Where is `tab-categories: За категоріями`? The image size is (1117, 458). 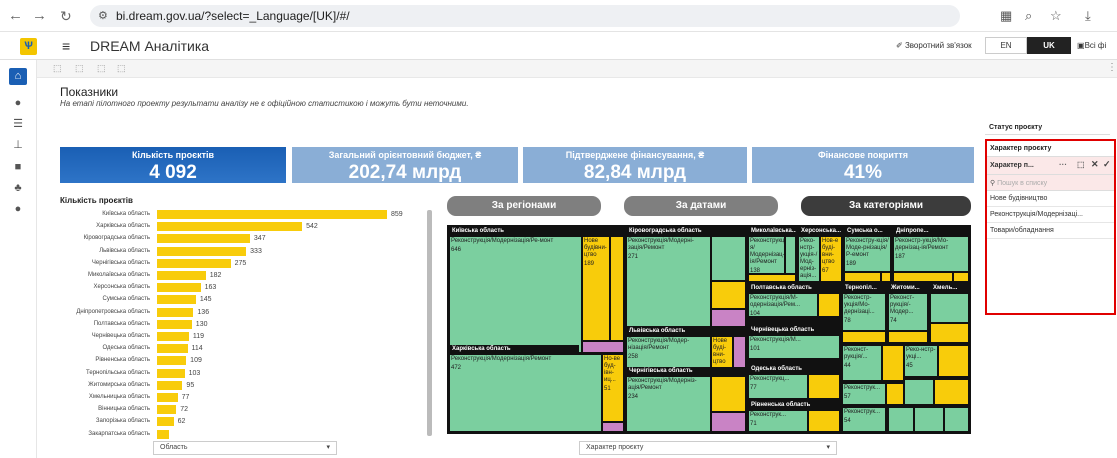 tab-categories: За категоріями is located at coordinates (886, 206).